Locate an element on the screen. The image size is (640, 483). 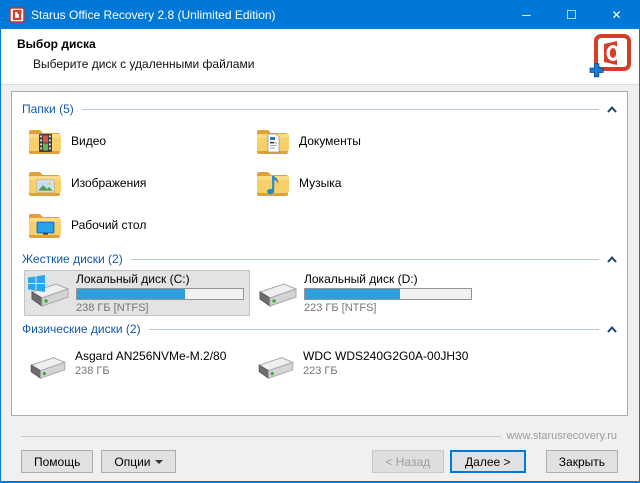
section-hard-disks-header: Жесткие диски (2) is located at coordinates (319, 259).